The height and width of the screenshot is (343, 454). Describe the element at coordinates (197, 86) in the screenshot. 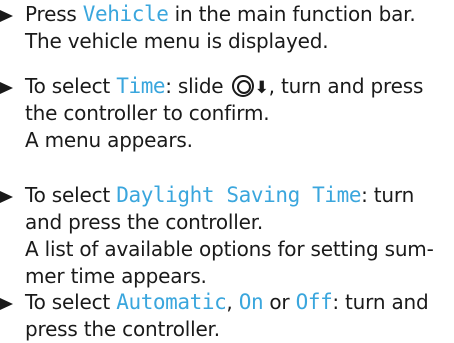

I see `step-text: : slide` at that location.